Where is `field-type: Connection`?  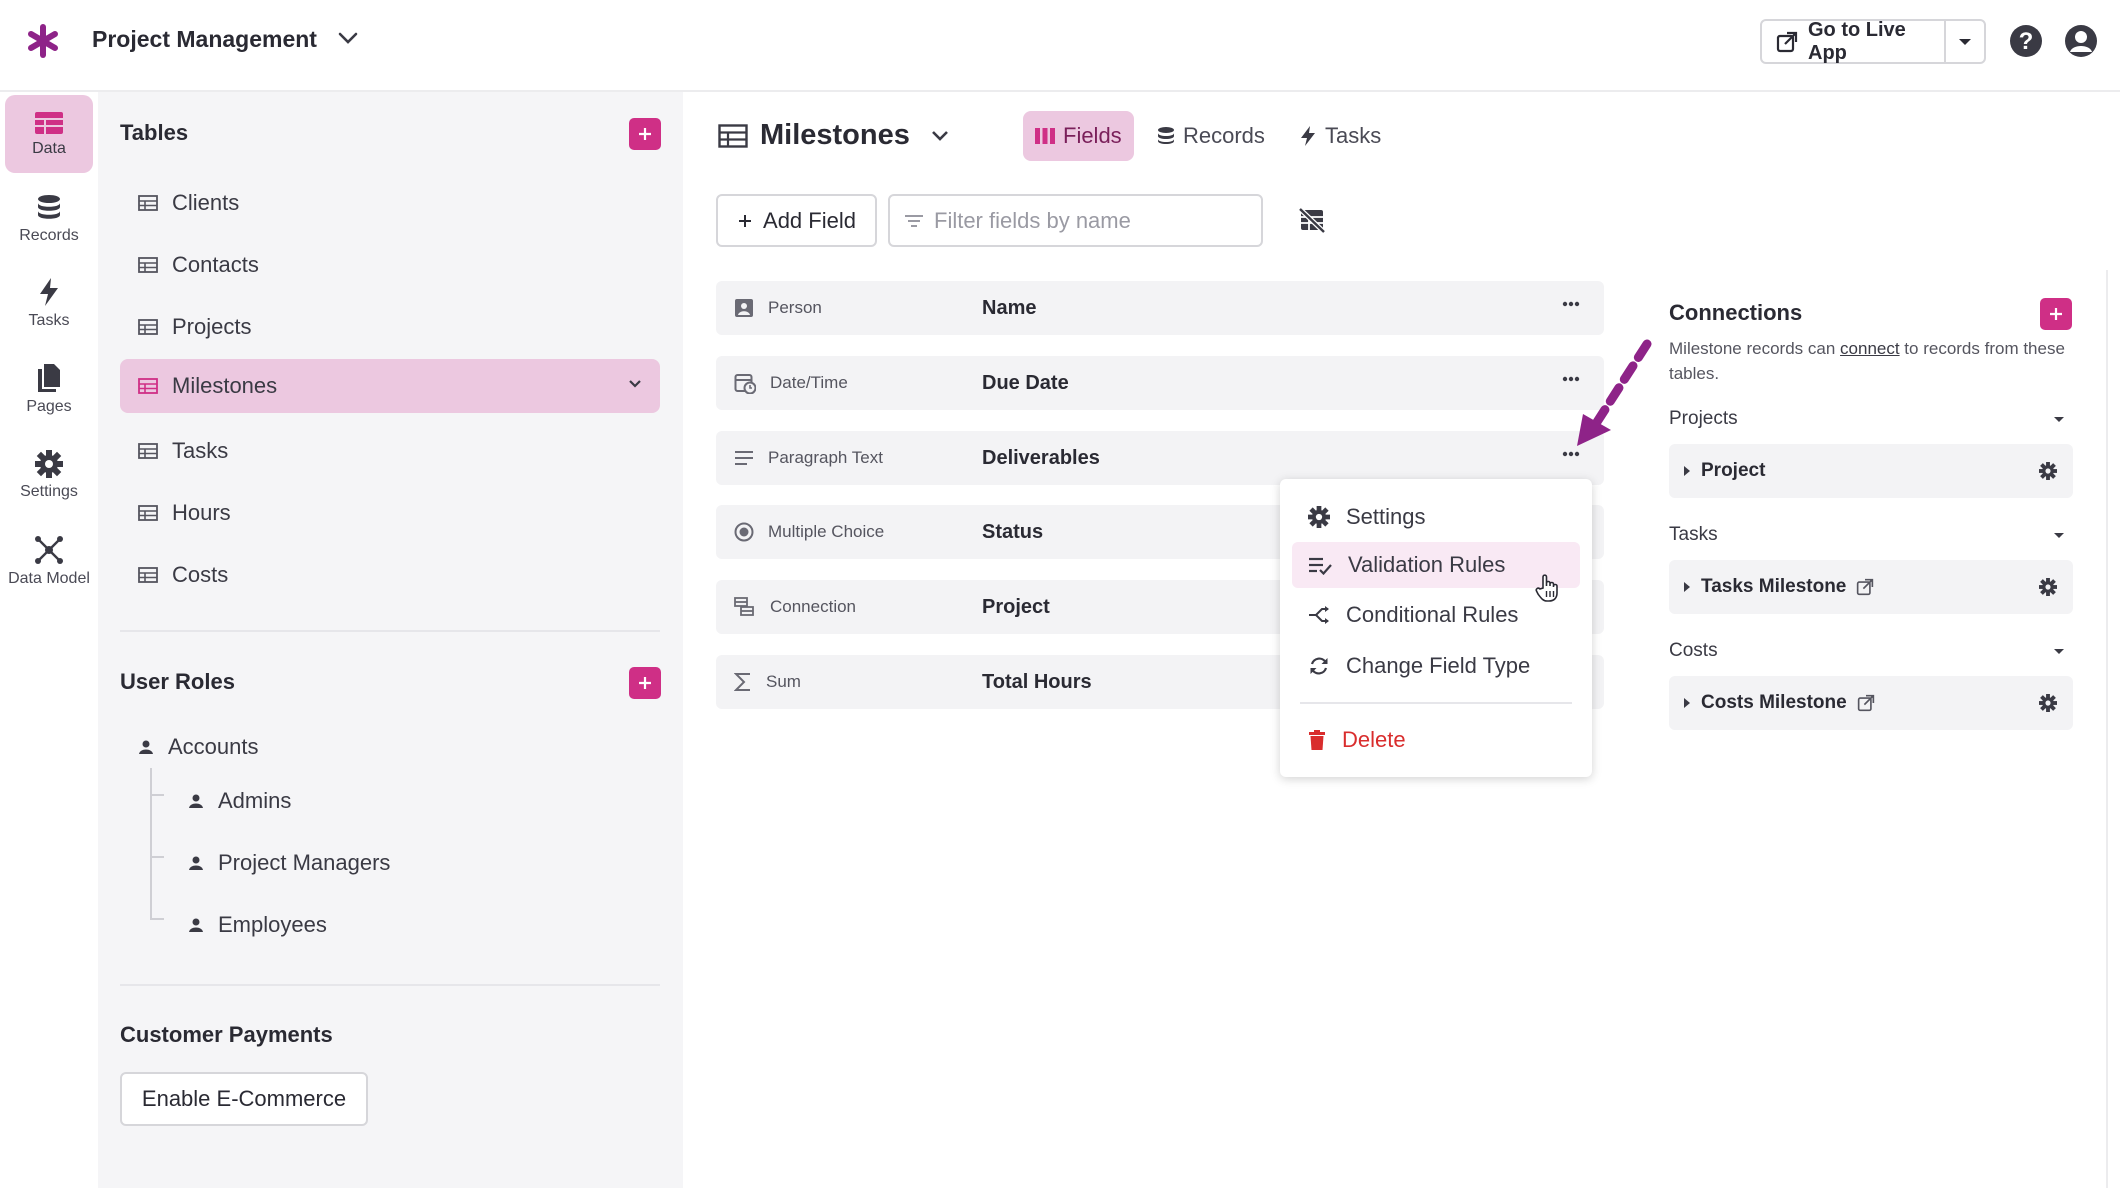
field-type: Connection is located at coordinates (795, 607).